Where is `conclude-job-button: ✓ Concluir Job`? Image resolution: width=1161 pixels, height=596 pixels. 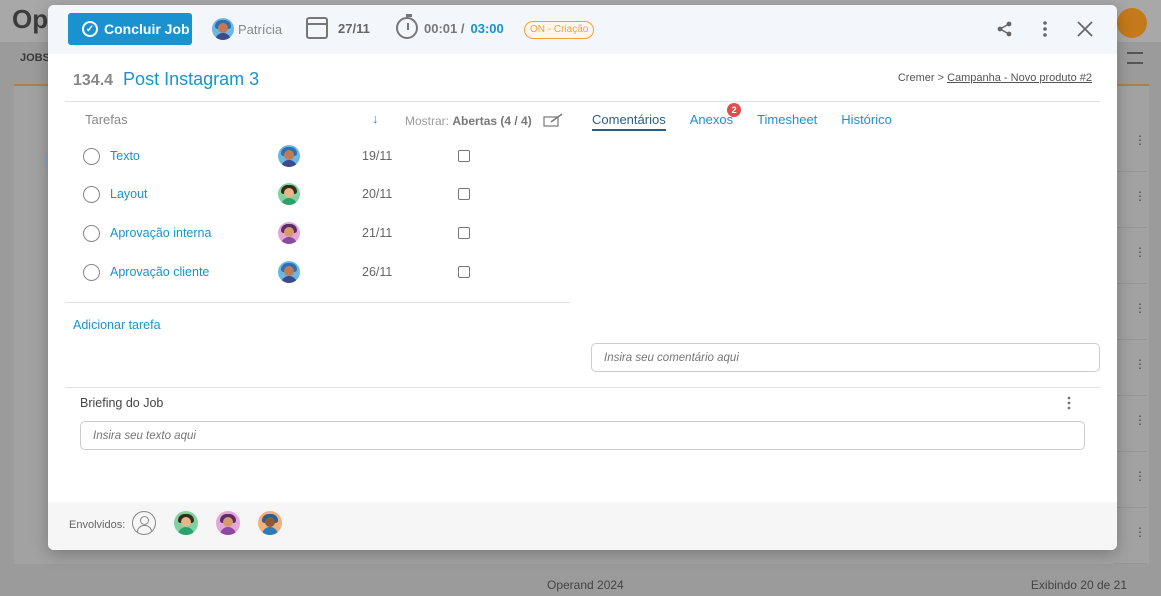 conclude-job-button: ✓ Concluir Job is located at coordinates (130, 29).